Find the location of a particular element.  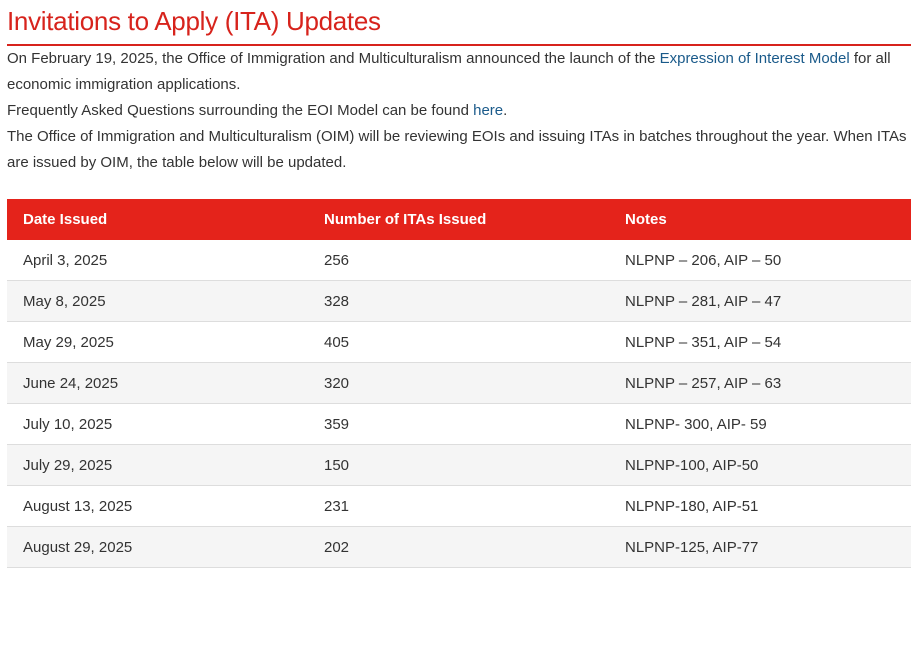

header-number-of-itas: Number of ITAs Issued is located at coordinates (458, 219).